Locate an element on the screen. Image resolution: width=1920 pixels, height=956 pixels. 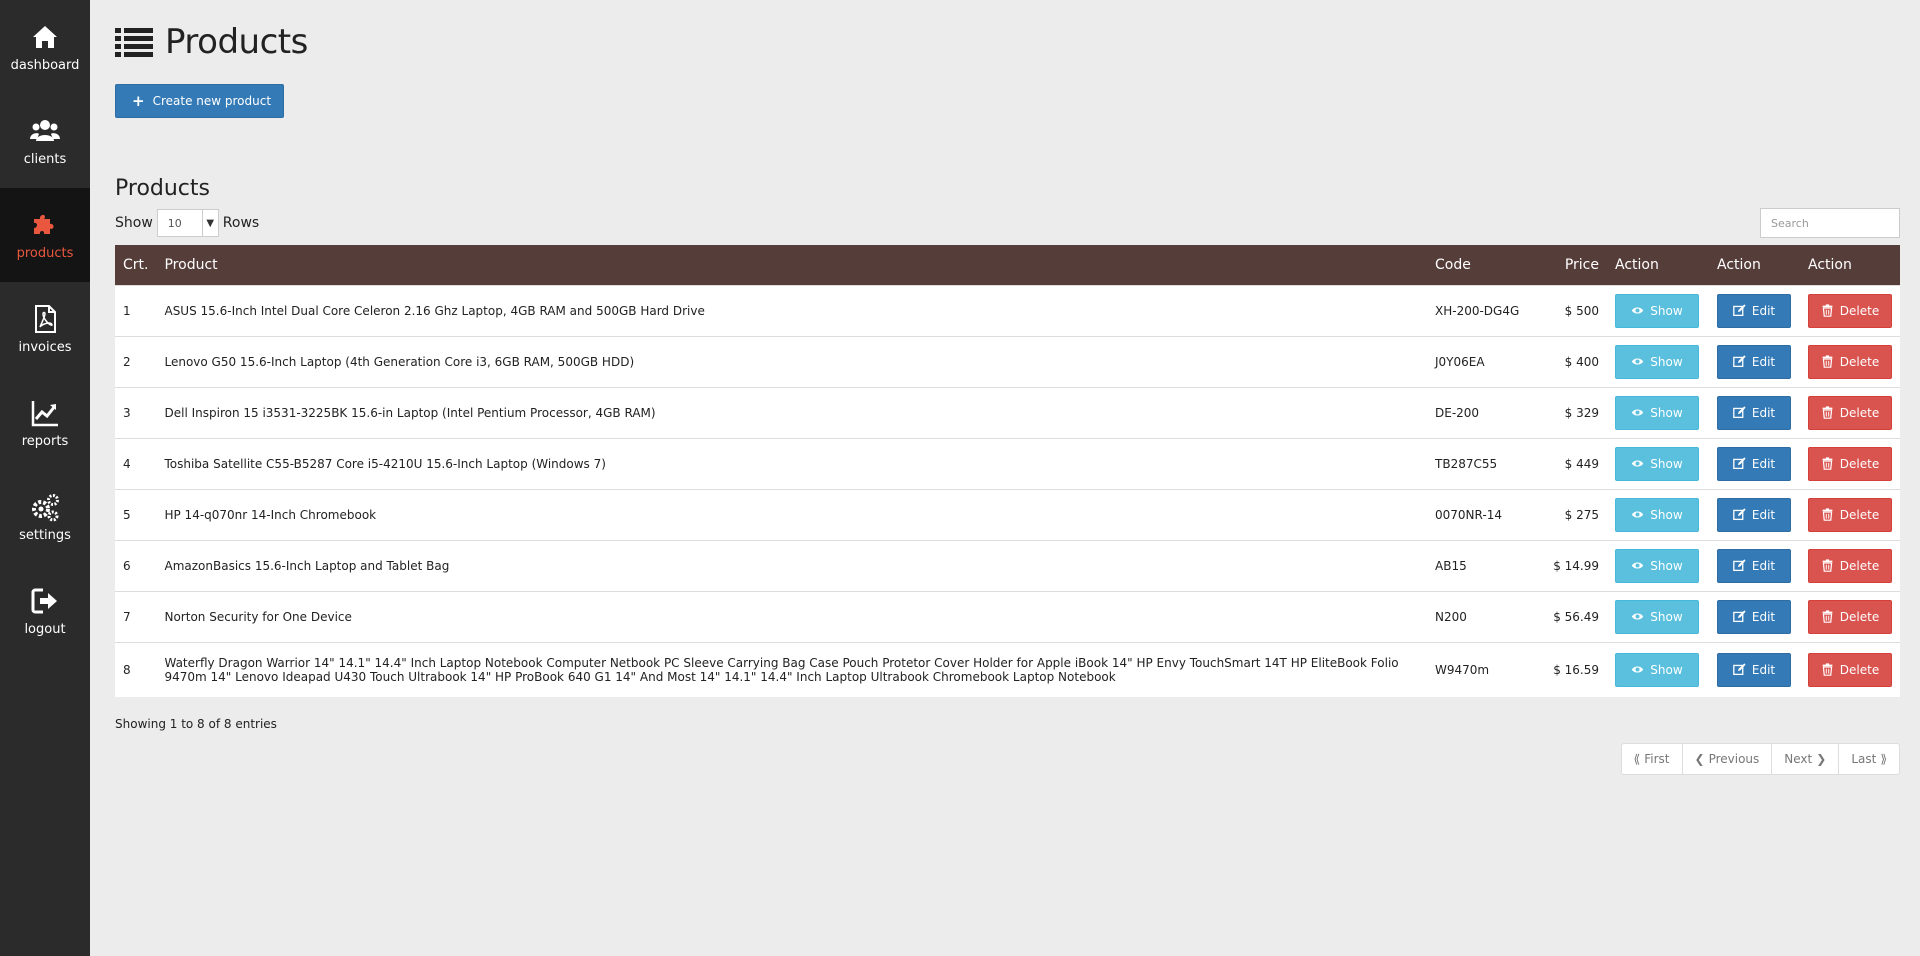
puzzle-icon is located at coordinates (44, 224).